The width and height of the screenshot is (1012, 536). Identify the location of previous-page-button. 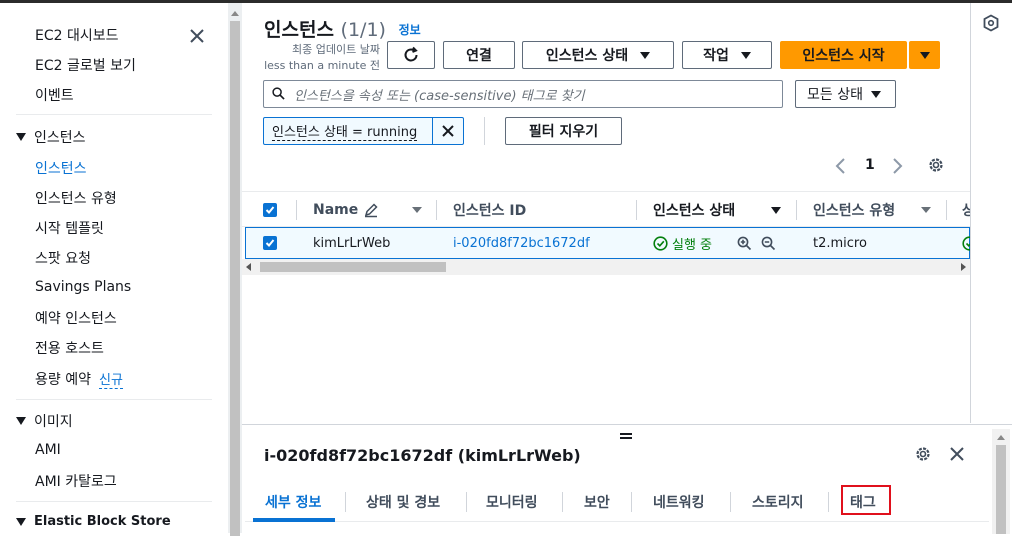
(841, 168).